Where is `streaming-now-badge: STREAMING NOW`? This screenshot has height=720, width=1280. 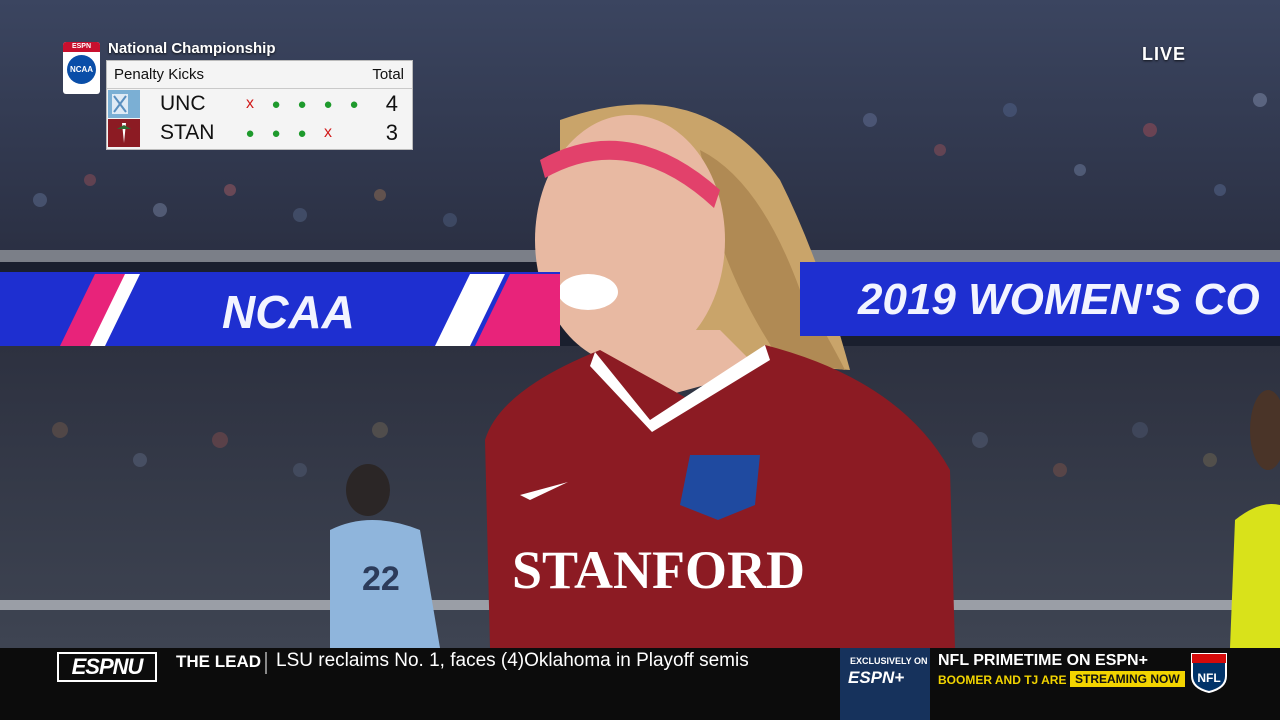
streaming-now-badge: STREAMING NOW is located at coordinates (1127, 679).